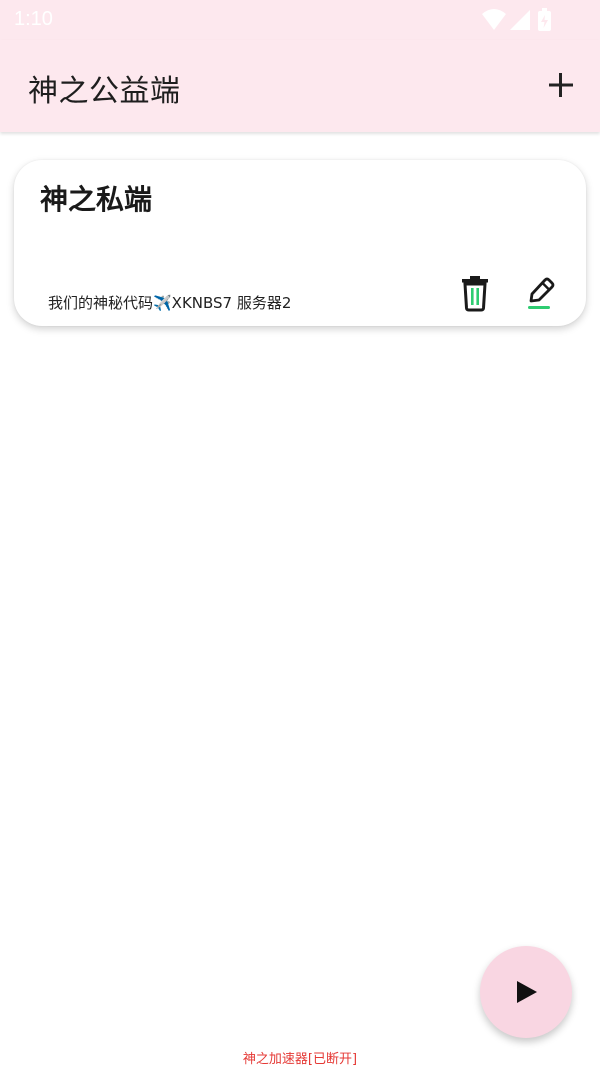  What do you see at coordinates (104, 91) in the screenshot?
I see `app-title: 神之公益端` at bounding box center [104, 91].